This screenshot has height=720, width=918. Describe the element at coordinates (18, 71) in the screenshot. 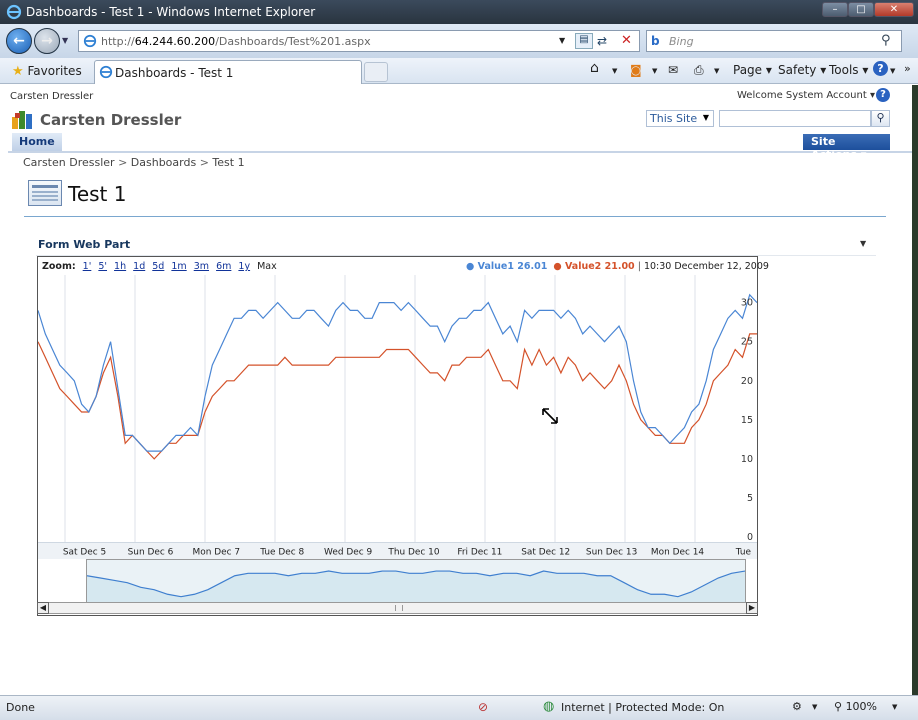

I see `favorites-star-icon: ★` at that location.